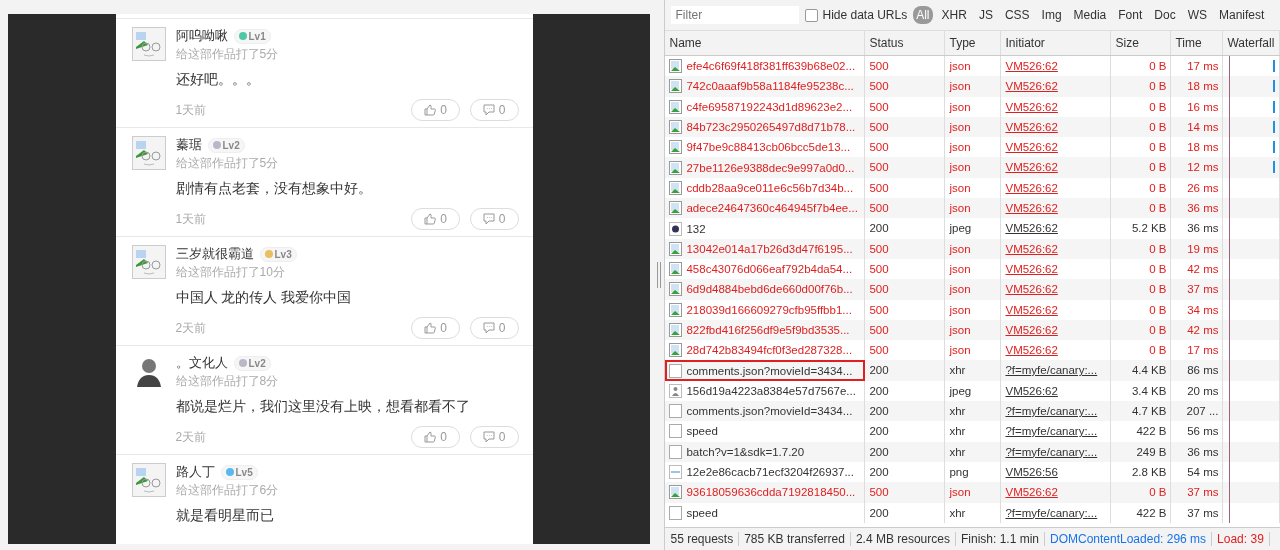 This screenshot has height=550, width=1280. I want to click on column-header: Name, so click(765, 43).